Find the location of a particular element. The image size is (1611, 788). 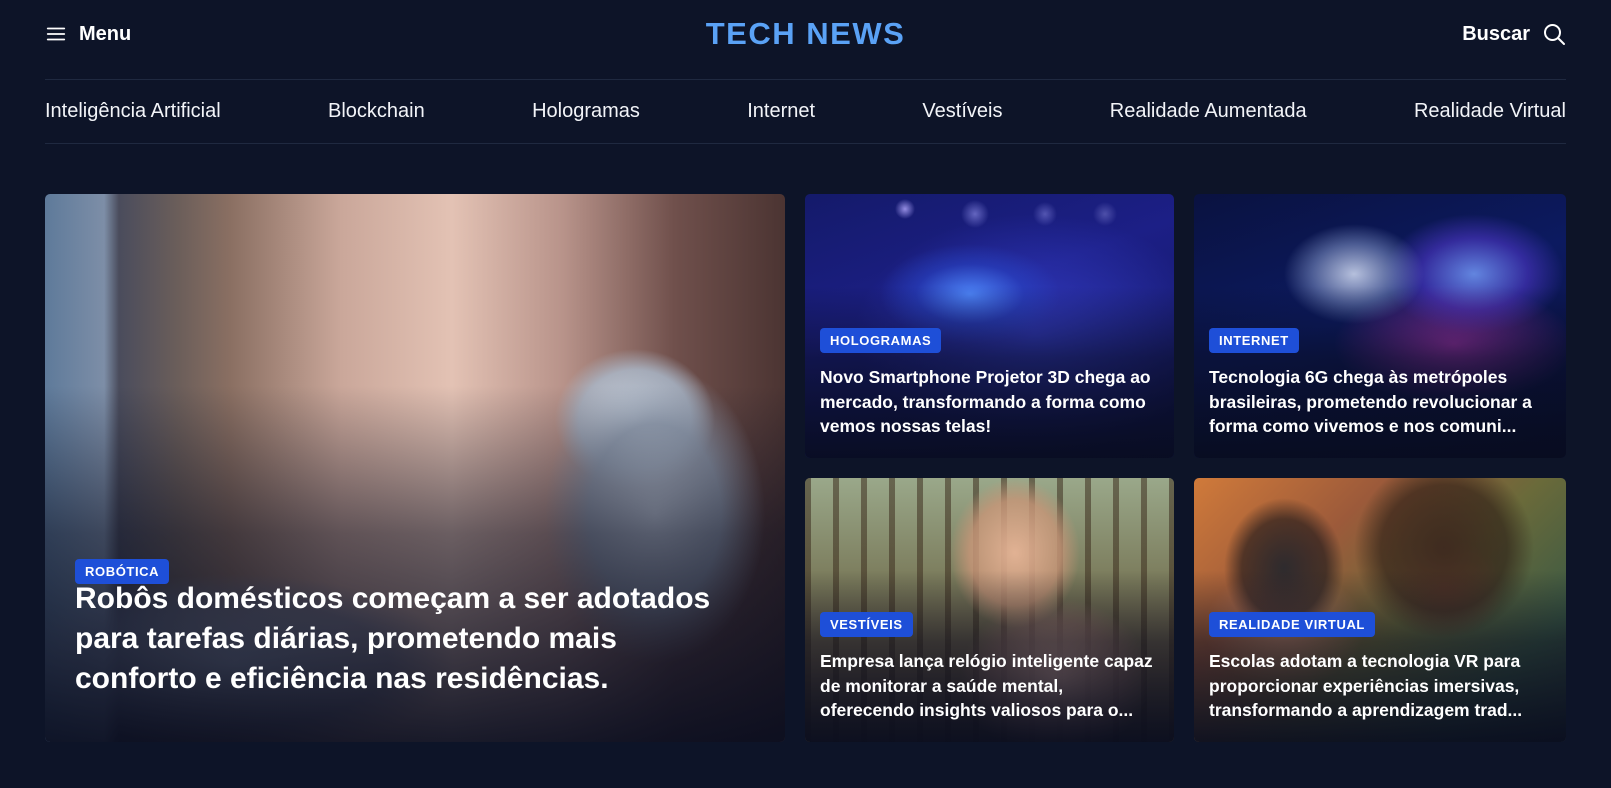

category-badge: INTERNET is located at coordinates (1254, 340).